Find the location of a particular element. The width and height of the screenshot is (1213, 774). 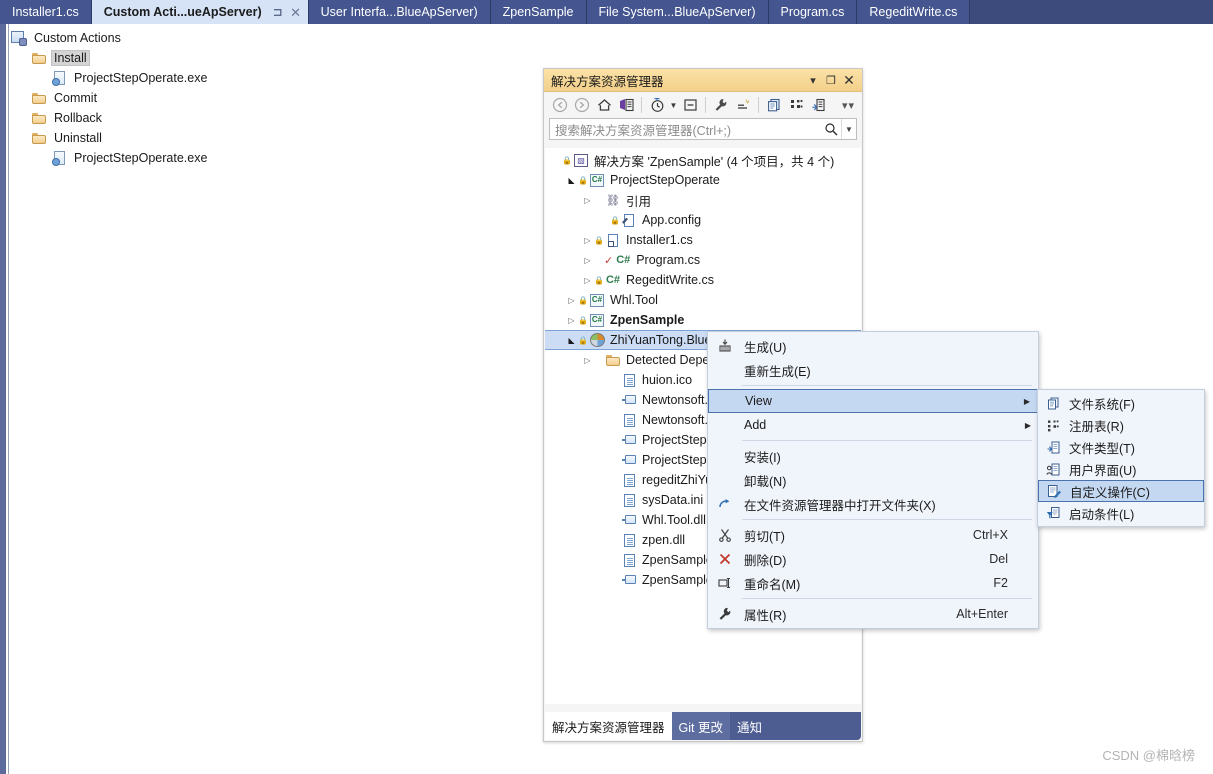

pin-icon: ⊐ is located at coordinates (278, 12).